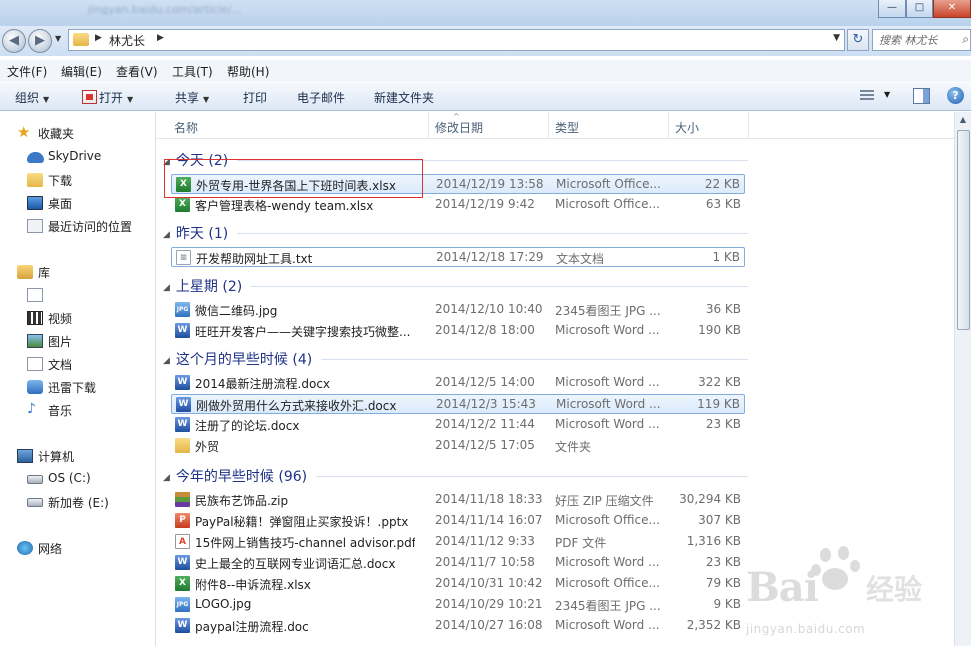 Image resolution: width=971 pixels, height=646 pixels. What do you see at coordinates (455, 160) in the screenshot?
I see `group-header: ◢ 今天 (2)` at bounding box center [455, 160].